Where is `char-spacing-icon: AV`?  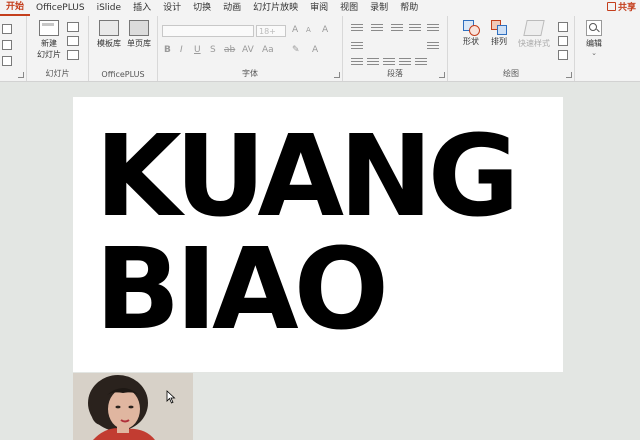
char-spacing-icon: AV is located at coordinates (248, 50).